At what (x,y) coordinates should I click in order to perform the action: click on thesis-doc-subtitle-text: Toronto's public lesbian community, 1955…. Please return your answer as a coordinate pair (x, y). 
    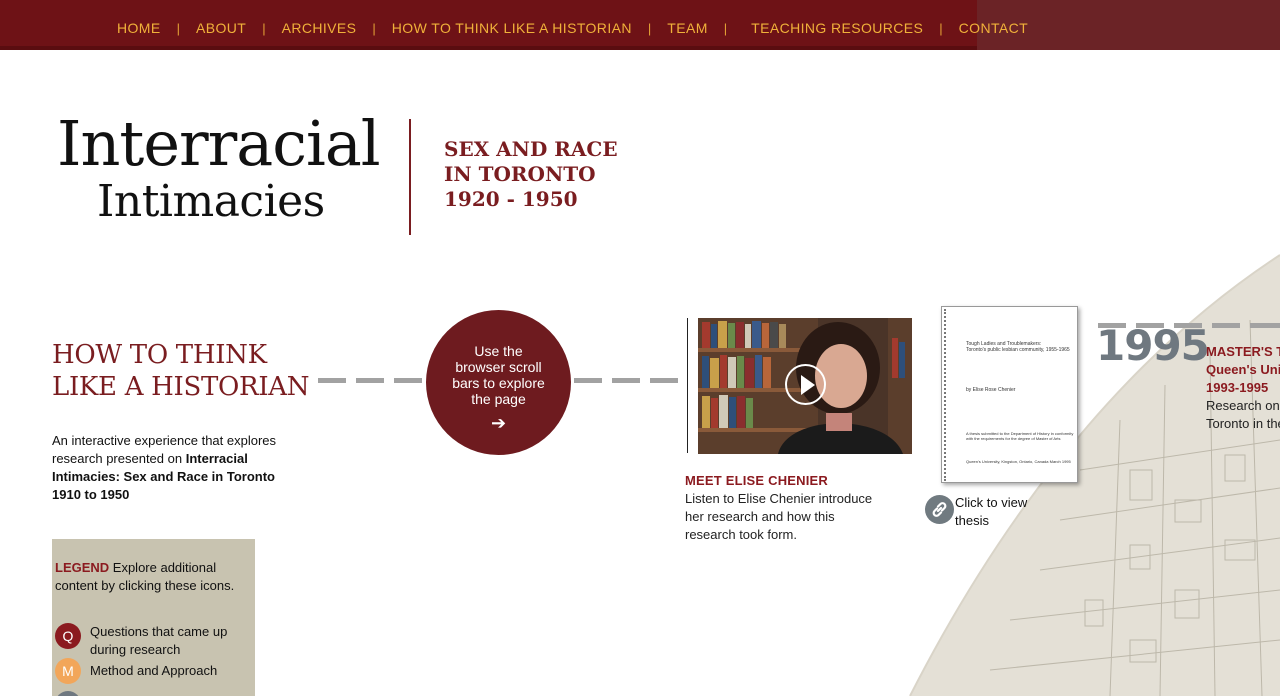
    Looking at the image, I should click on (1018, 350).